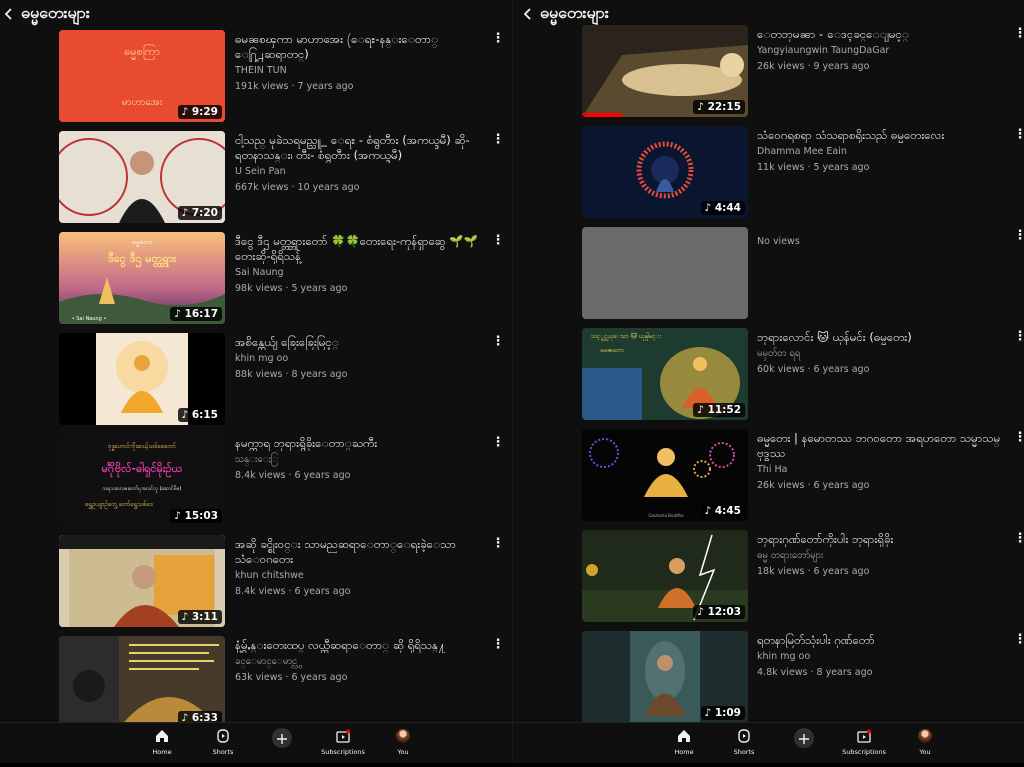 This screenshot has height=767, width=1024. Describe the element at coordinates (574, 12) in the screenshot. I see `page-title: ဓမ္မတေးများ` at that location.